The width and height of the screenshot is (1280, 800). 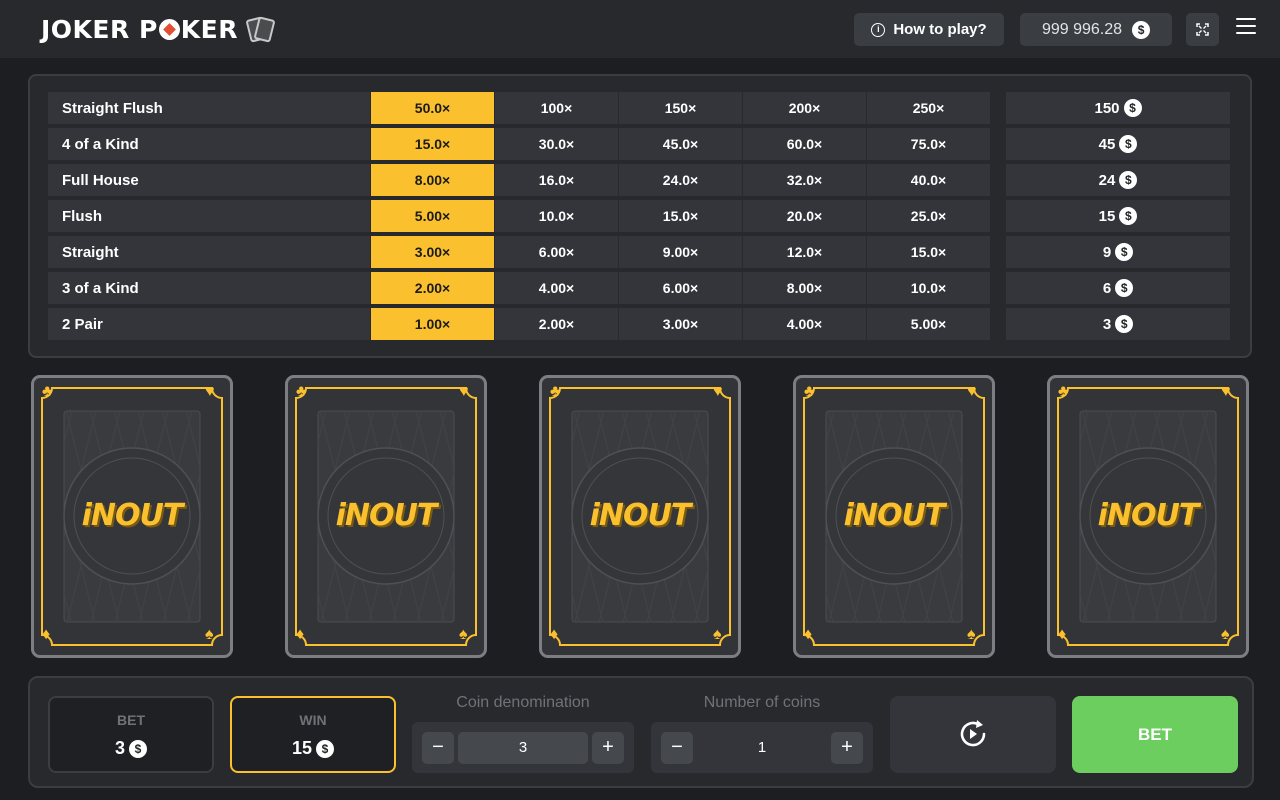 I want to click on payout-cell: 6 $, so click(x=1118, y=288).